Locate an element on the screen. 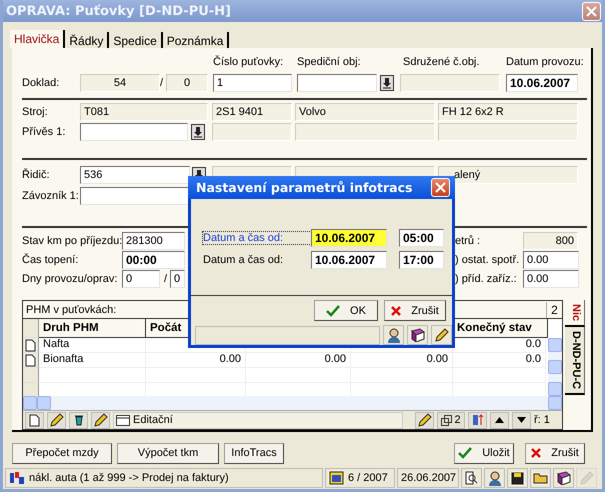  time-field: 05:00 is located at coordinates (421, 238).